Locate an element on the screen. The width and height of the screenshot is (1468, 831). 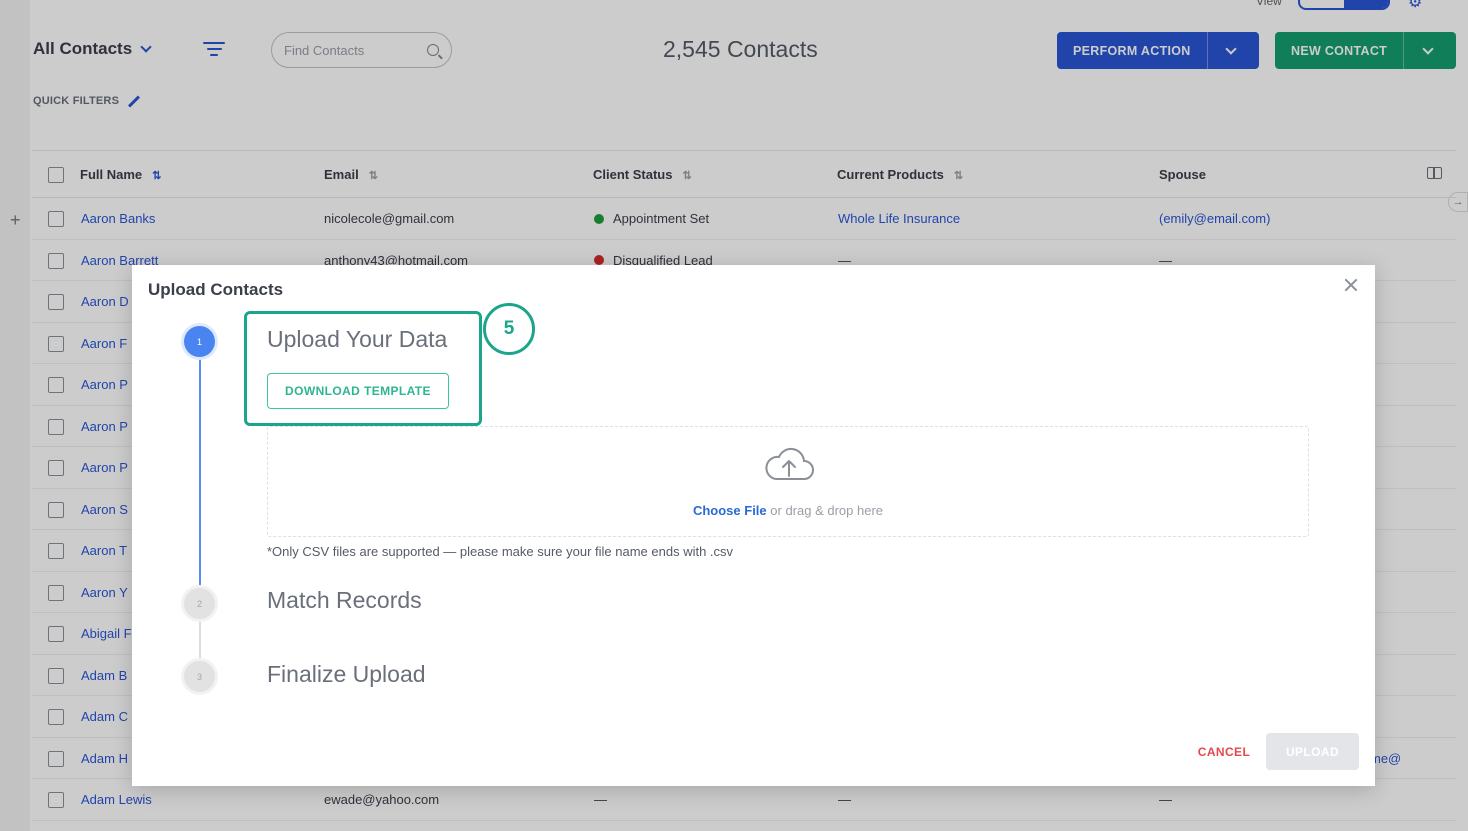
modal-title: Upload Contacts is located at coordinates (216, 289).